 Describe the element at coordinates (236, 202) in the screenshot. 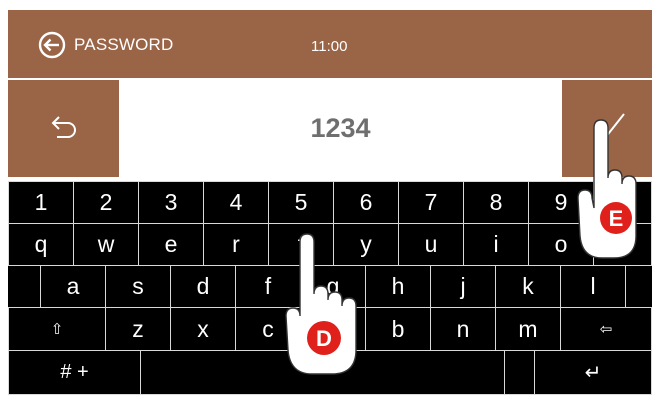

I see `key-4: 4` at that location.